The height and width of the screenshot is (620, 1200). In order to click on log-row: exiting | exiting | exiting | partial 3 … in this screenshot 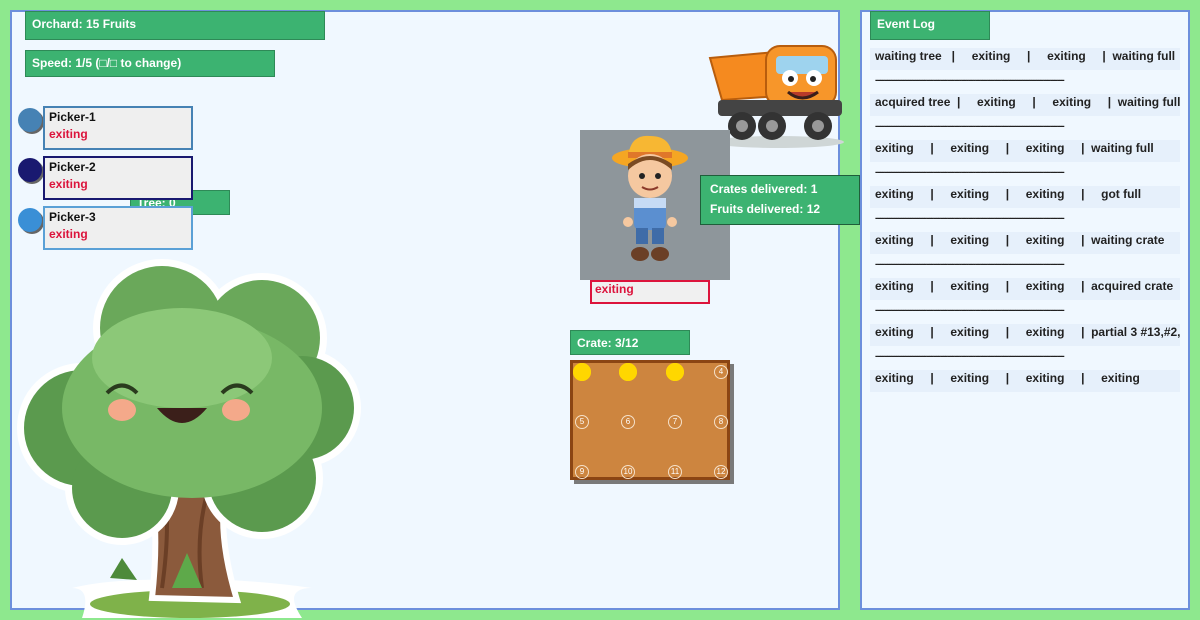, I will do `click(1025, 335)`.